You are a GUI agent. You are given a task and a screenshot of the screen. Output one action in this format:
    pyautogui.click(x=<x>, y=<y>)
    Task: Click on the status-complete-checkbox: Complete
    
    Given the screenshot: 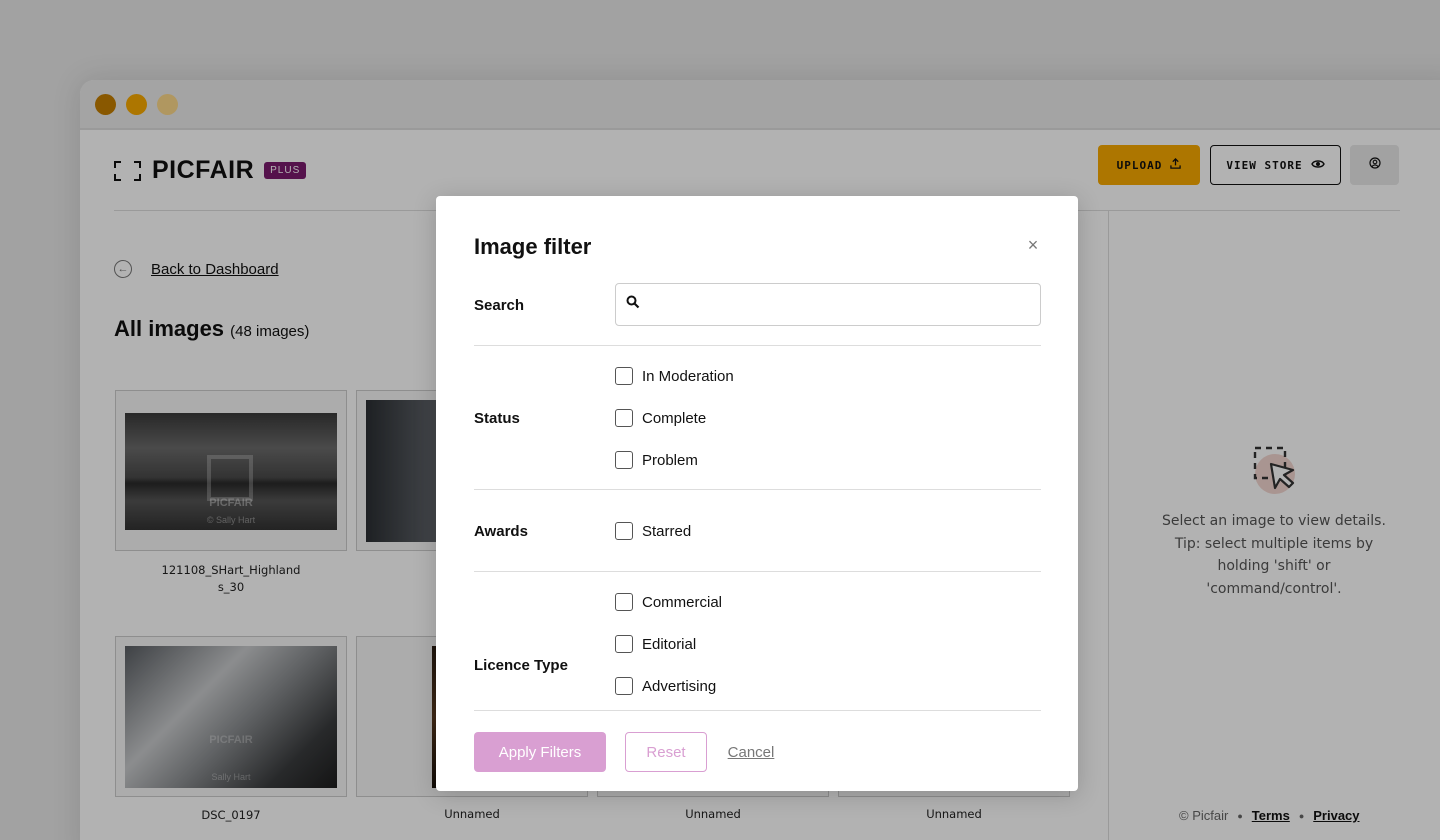 What is the action you would take?
    pyautogui.click(x=660, y=418)
    